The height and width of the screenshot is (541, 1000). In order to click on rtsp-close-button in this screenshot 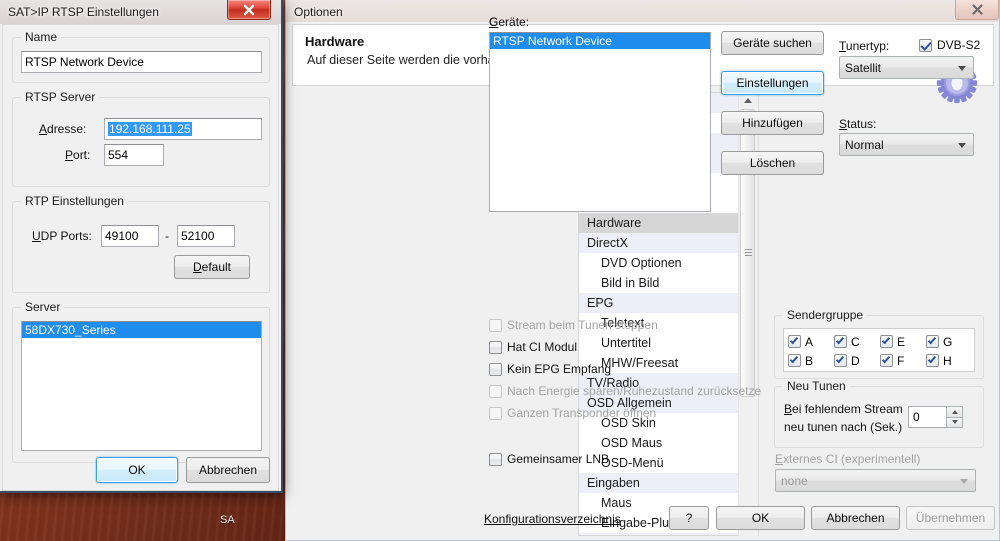, I will do `click(249, 10)`.